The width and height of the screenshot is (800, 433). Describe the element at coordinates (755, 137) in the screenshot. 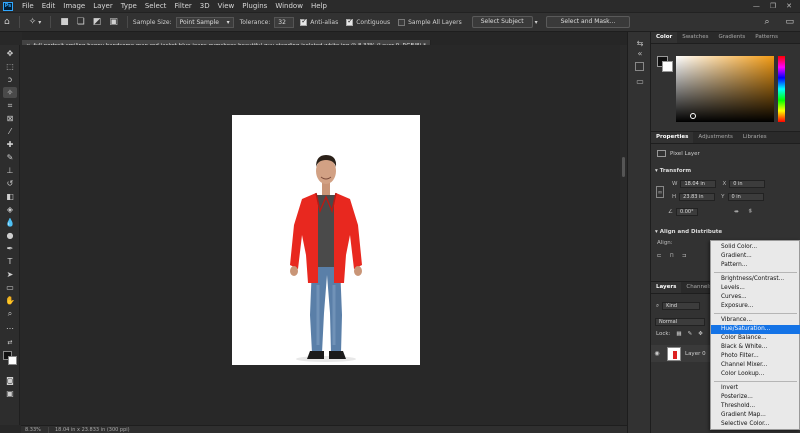

I see `tab-libraries: Libraries` at that location.